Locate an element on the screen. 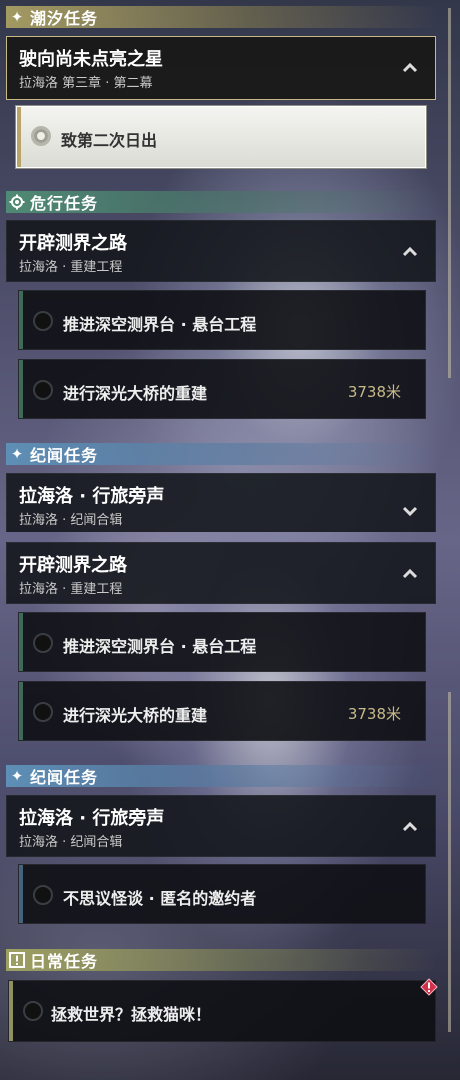  gear-icon is located at coordinates (17, 202).